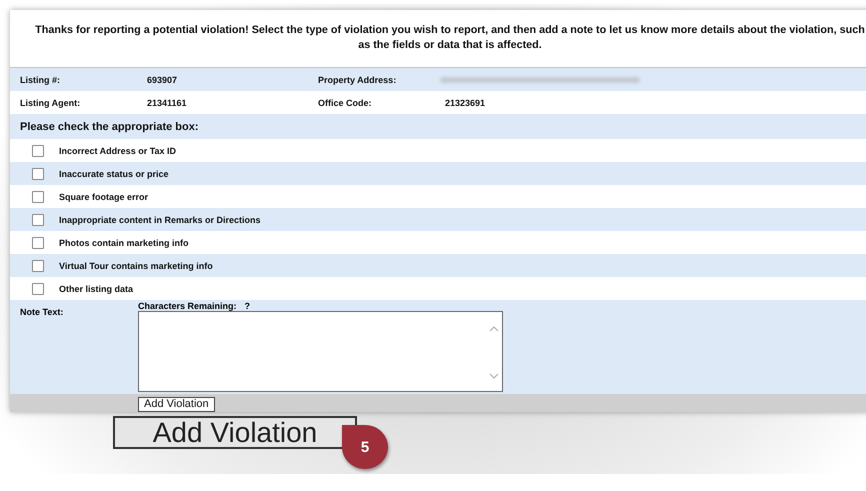 Image resolution: width=866 pixels, height=491 pixels. Describe the element at coordinates (42, 313) in the screenshot. I see `field-label: Note Text:` at that location.